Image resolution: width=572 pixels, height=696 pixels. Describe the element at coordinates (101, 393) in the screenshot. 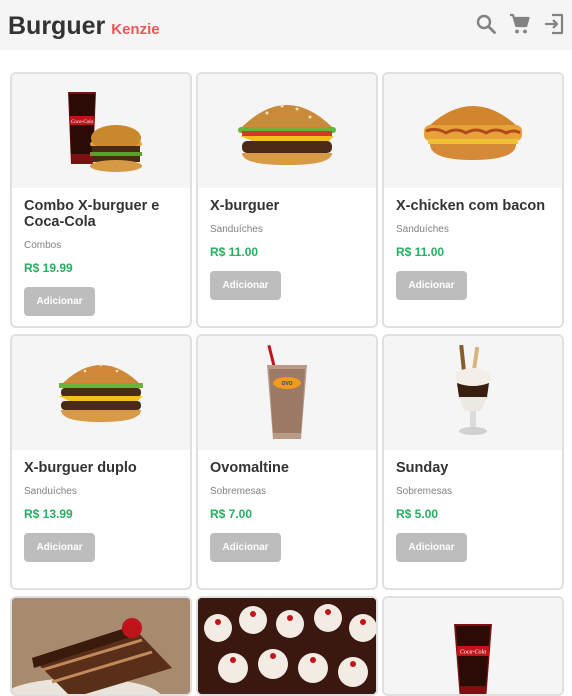

I see `double-burger-image` at that location.